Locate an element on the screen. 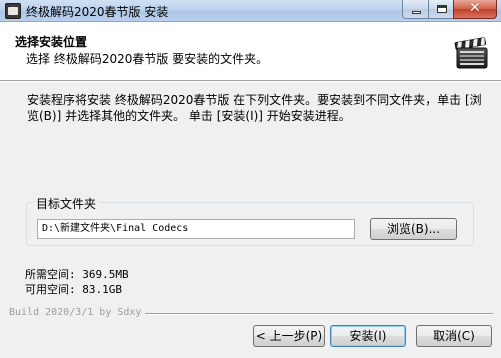 Image resolution: width=501 pixels, height=358 pixels. space-available-text: 可用空间: 83.1GB is located at coordinates (73, 289).